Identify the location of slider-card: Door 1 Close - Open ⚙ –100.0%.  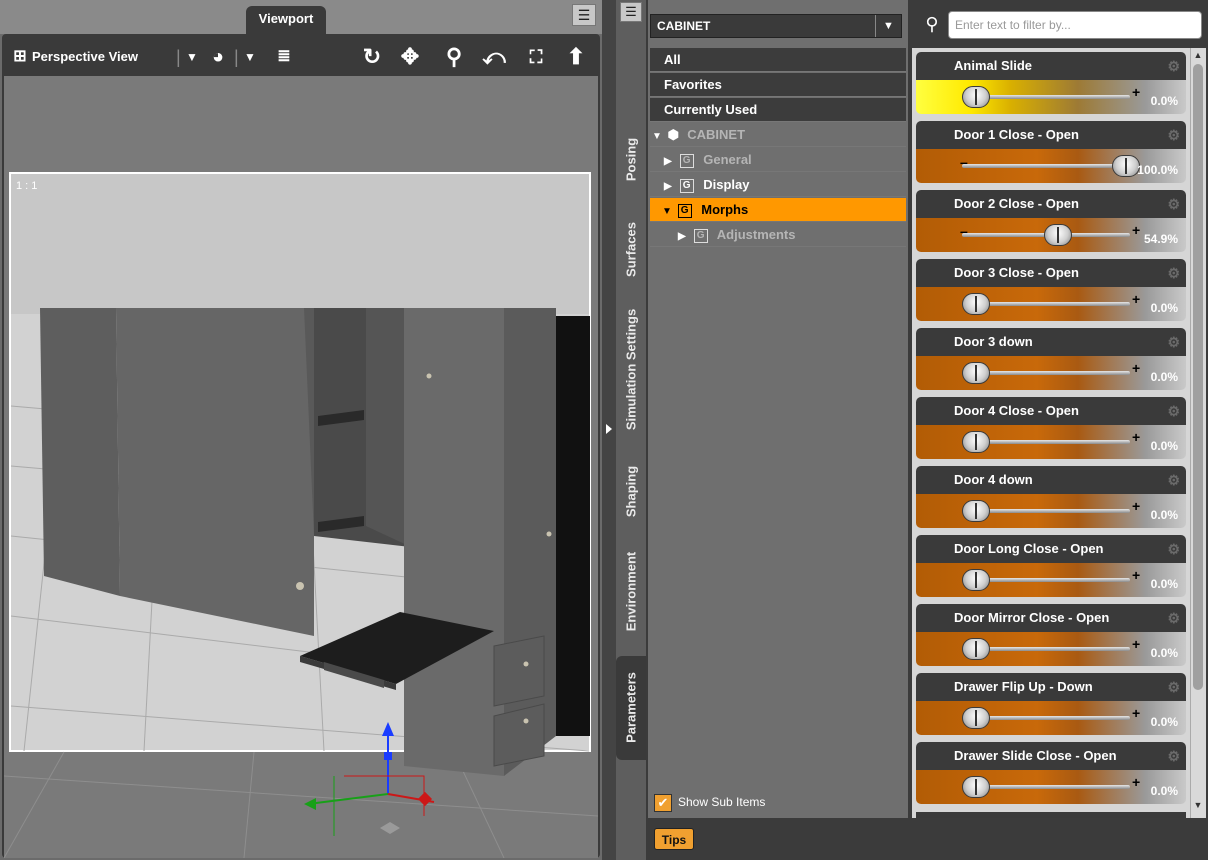
(1051, 152).